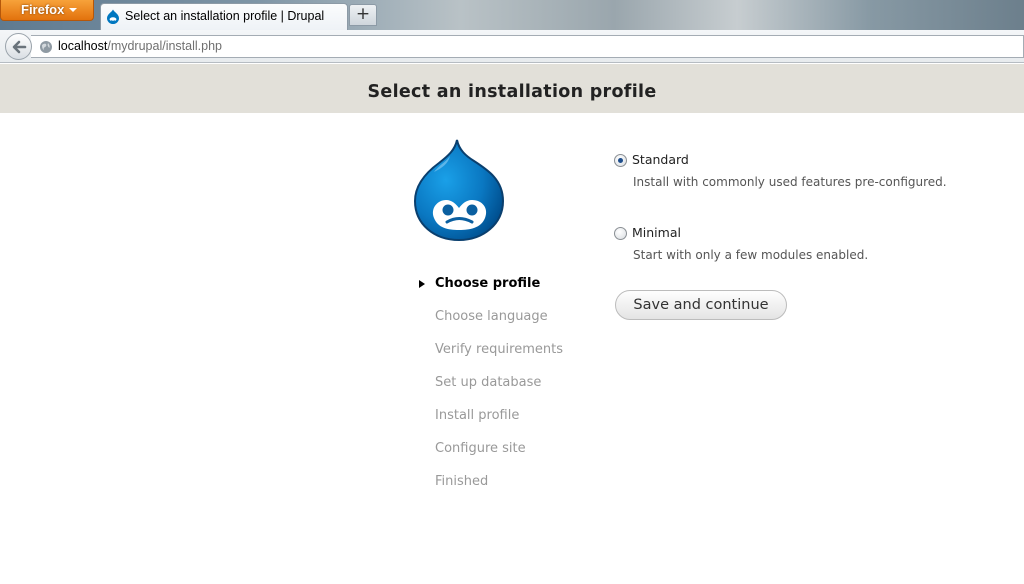 This screenshot has width=1024, height=584. I want to click on url-bar: localhost/mydrupal/install.php, so click(527, 46).